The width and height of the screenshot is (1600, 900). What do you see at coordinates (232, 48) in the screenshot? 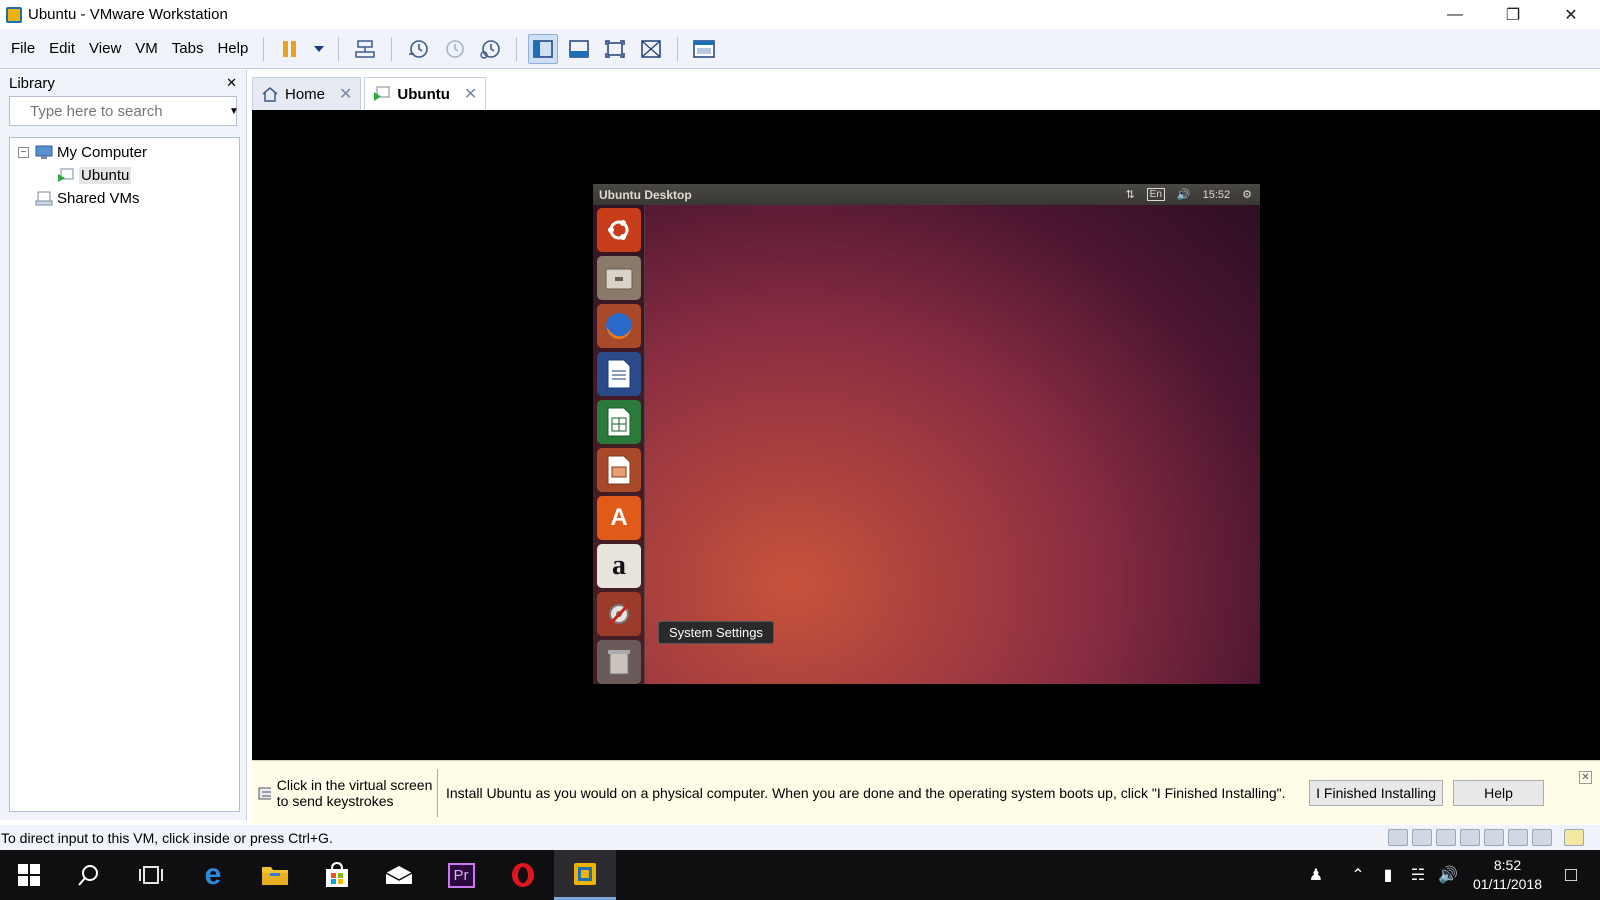
I see `menu-help: Help` at bounding box center [232, 48].